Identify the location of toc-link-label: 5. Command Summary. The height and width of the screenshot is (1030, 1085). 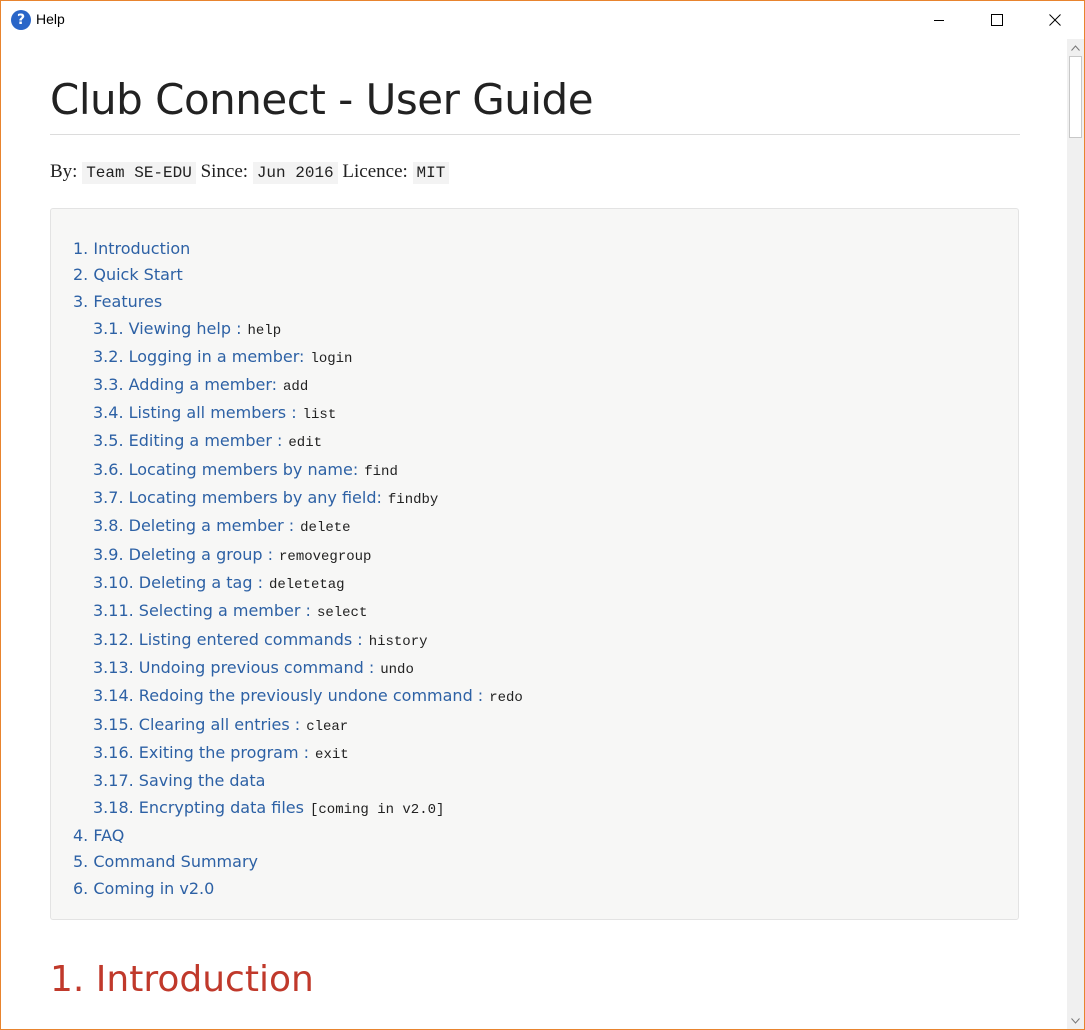
(165, 861).